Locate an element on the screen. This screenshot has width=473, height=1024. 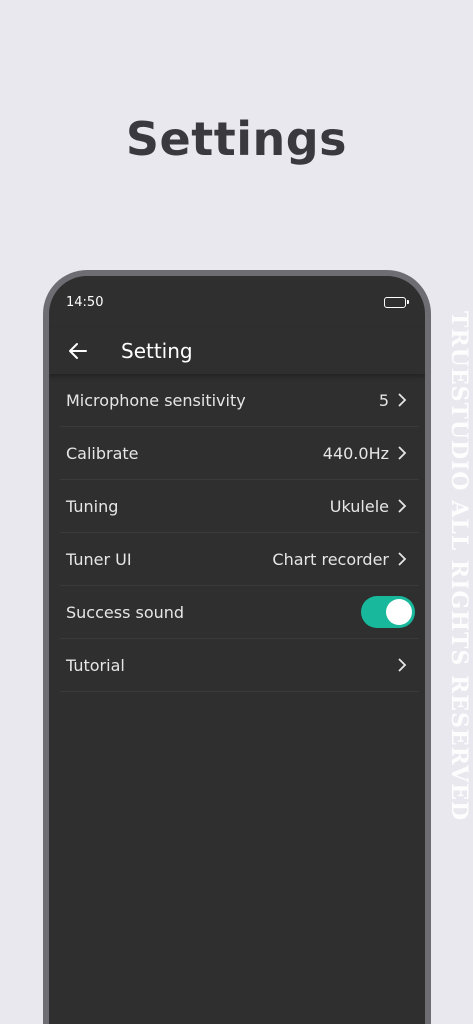
setting-calibrate: Calibrate 440.0Hz is located at coordinates (239, 453).